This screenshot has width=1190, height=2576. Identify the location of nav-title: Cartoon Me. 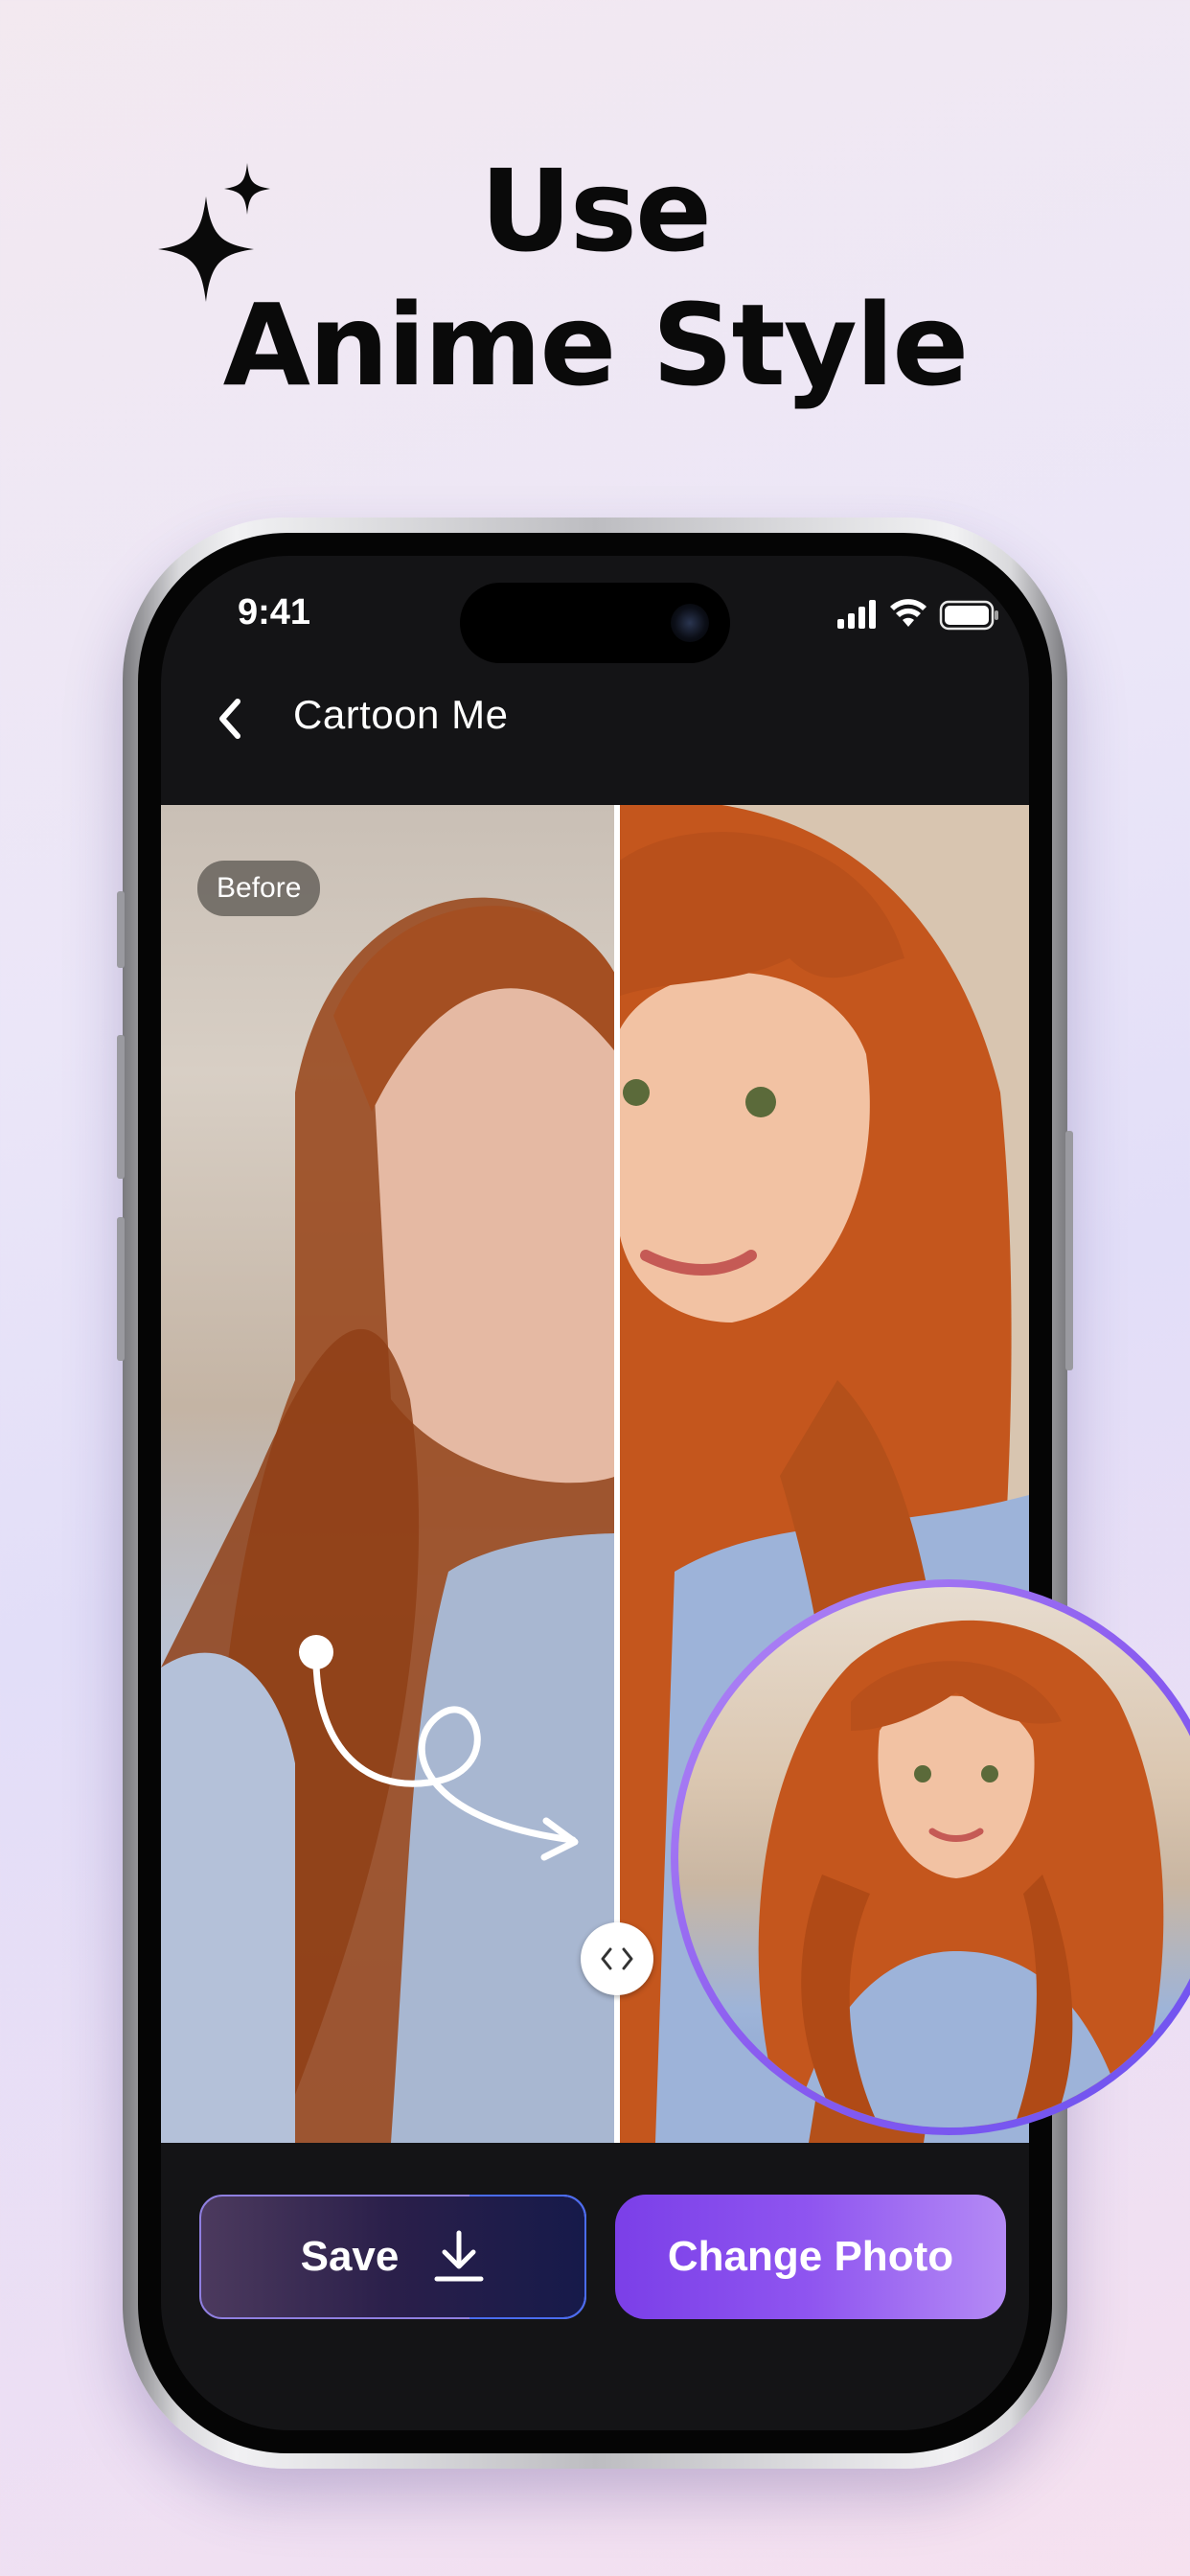
(401, 714).